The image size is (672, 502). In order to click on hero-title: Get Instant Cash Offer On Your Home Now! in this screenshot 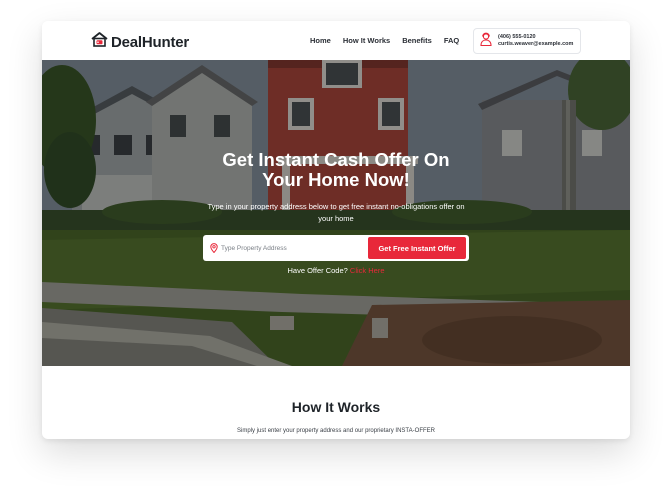, I will do `click(336, 170)`.